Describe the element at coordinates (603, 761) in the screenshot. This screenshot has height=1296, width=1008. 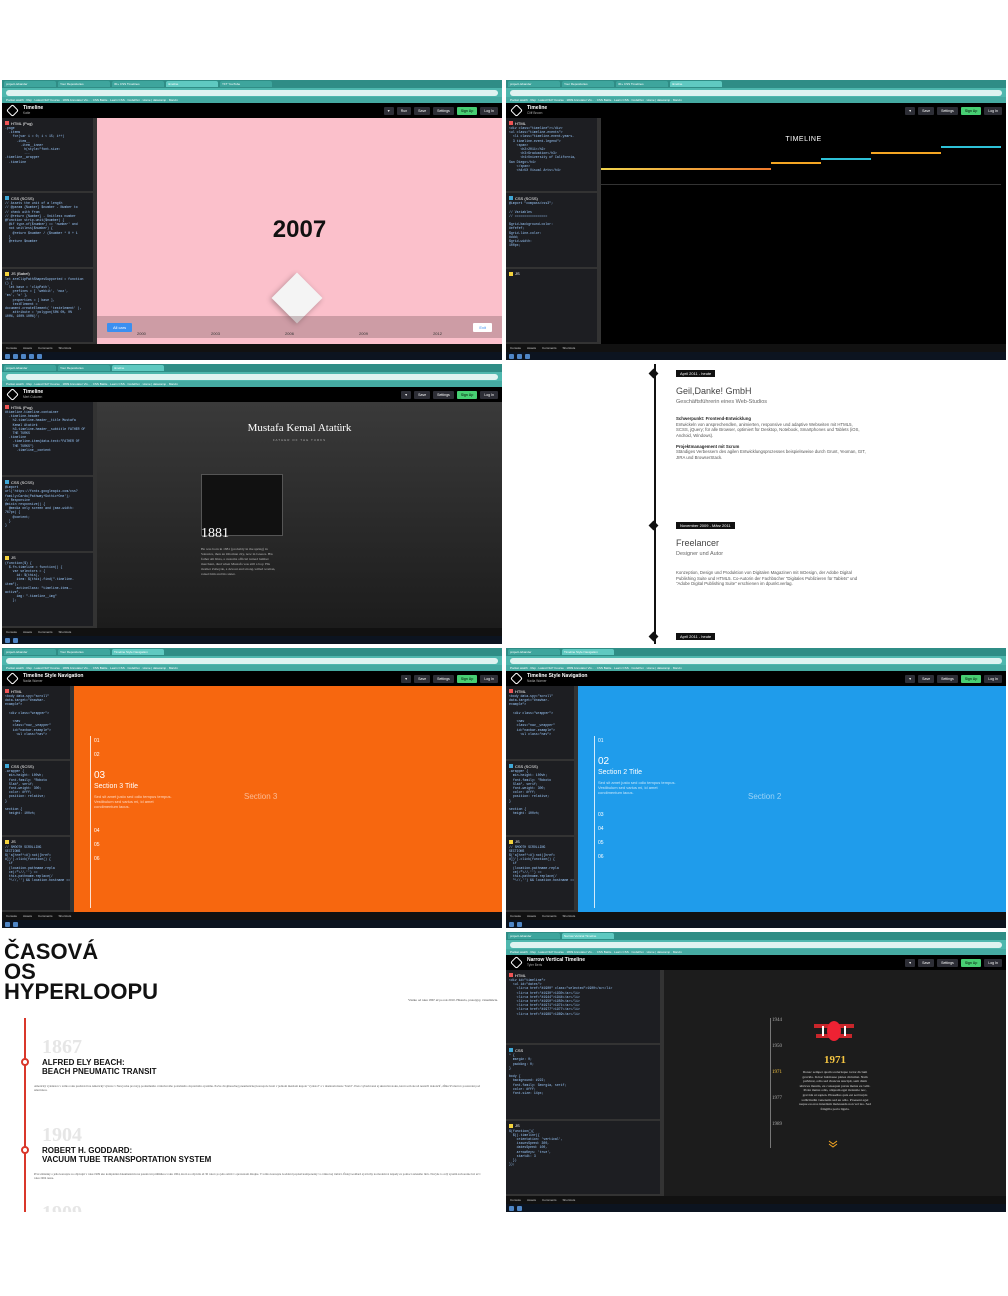
I see `nav-item-02-active: 02` at that location.